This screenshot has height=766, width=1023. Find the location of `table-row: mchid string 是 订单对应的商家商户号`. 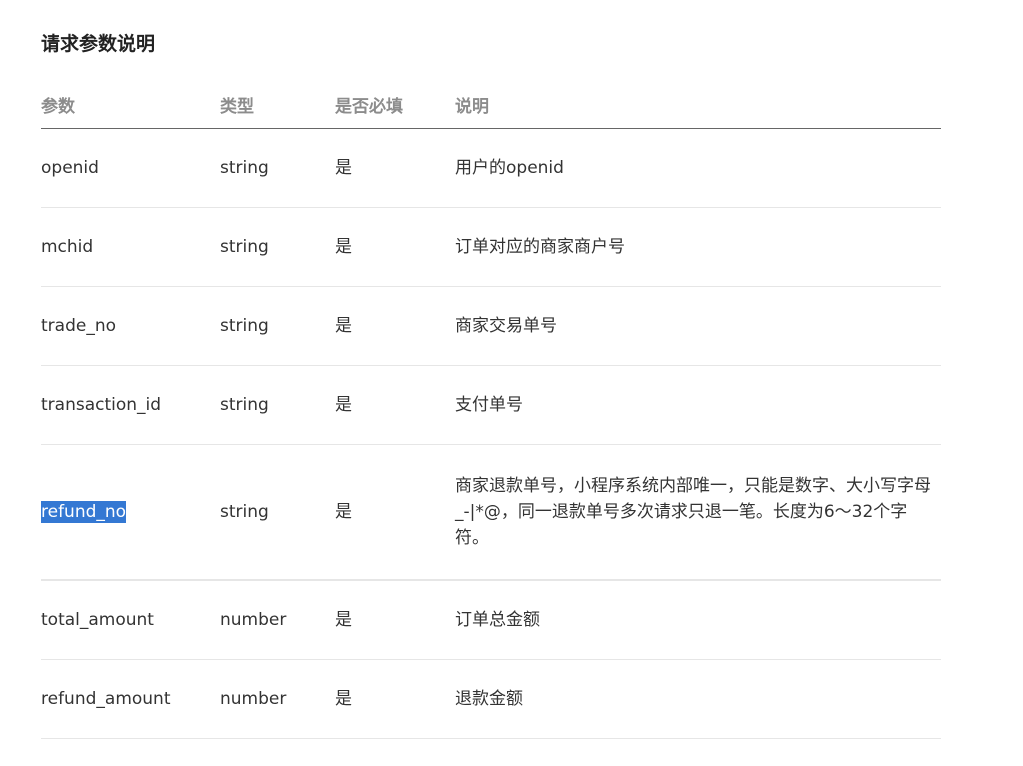

table-row: mchid string 是 订单对应的商家商户号 is located at coordinates (491, 247).